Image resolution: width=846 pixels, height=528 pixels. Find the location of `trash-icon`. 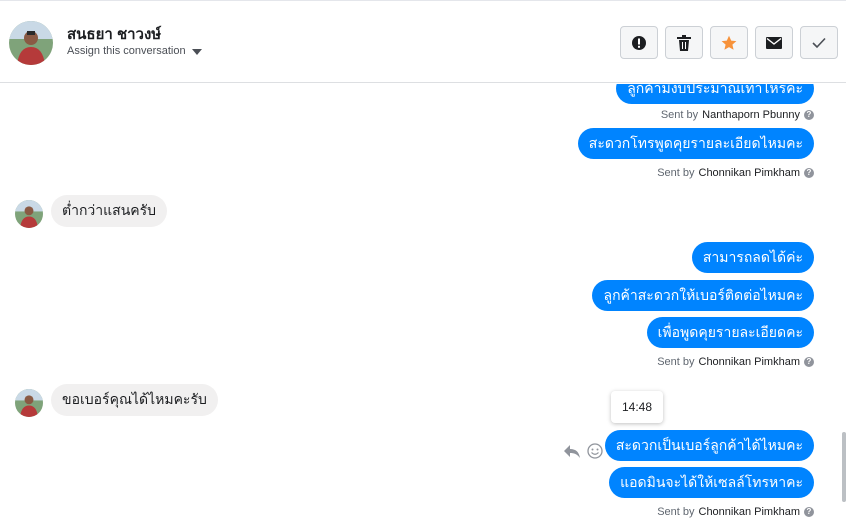

trash-icon is located at coordinates (684, 42).